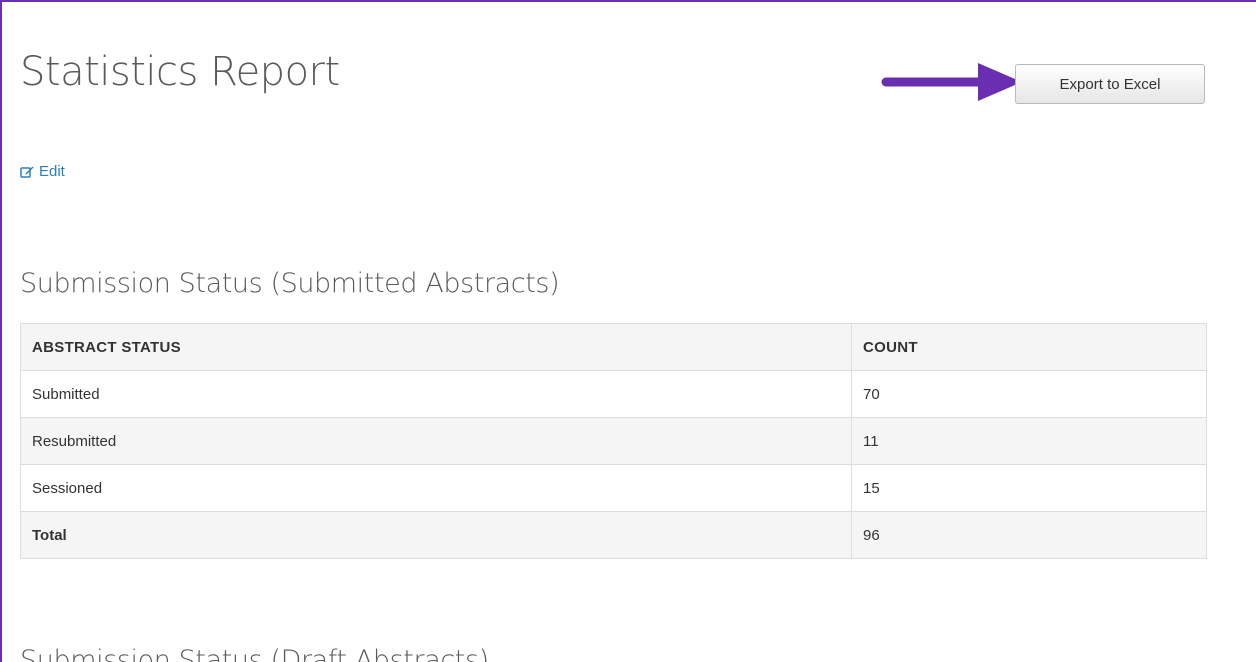 The image size is (1256, 662). I want to click on status-cell: Resubmitted, so click(436, 441).